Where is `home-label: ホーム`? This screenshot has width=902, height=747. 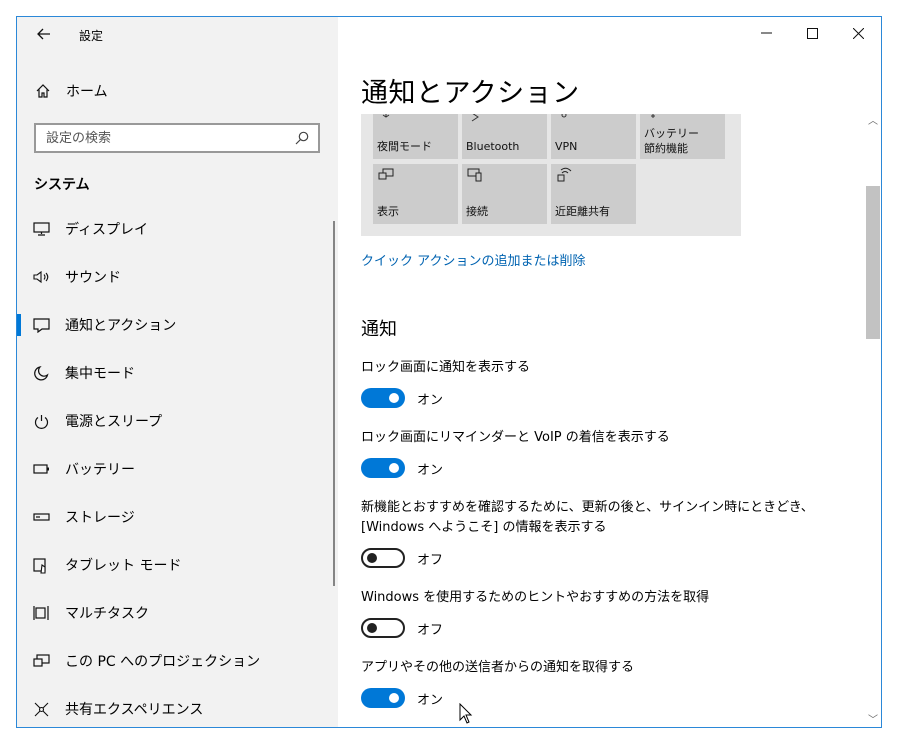 home-label: ホーム is located at coordinates (87, 92).